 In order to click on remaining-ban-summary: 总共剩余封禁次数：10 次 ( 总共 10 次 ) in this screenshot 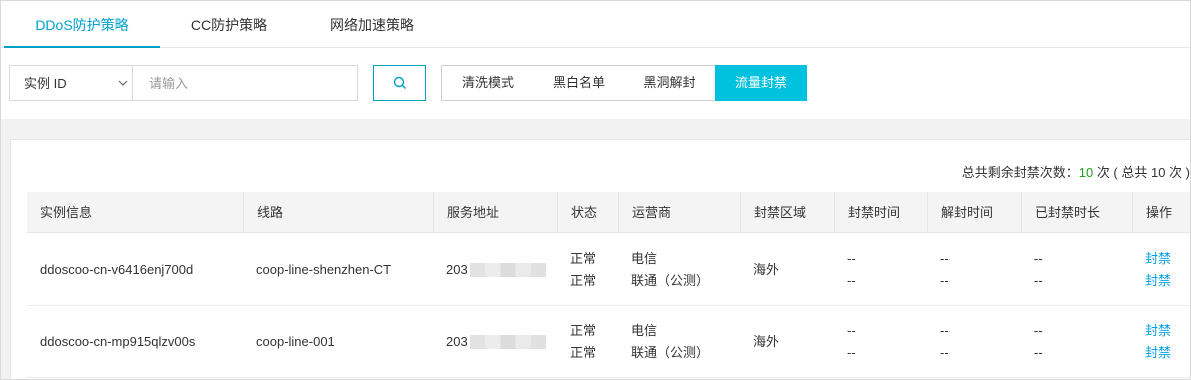, I will do `click(1076, 171)`.